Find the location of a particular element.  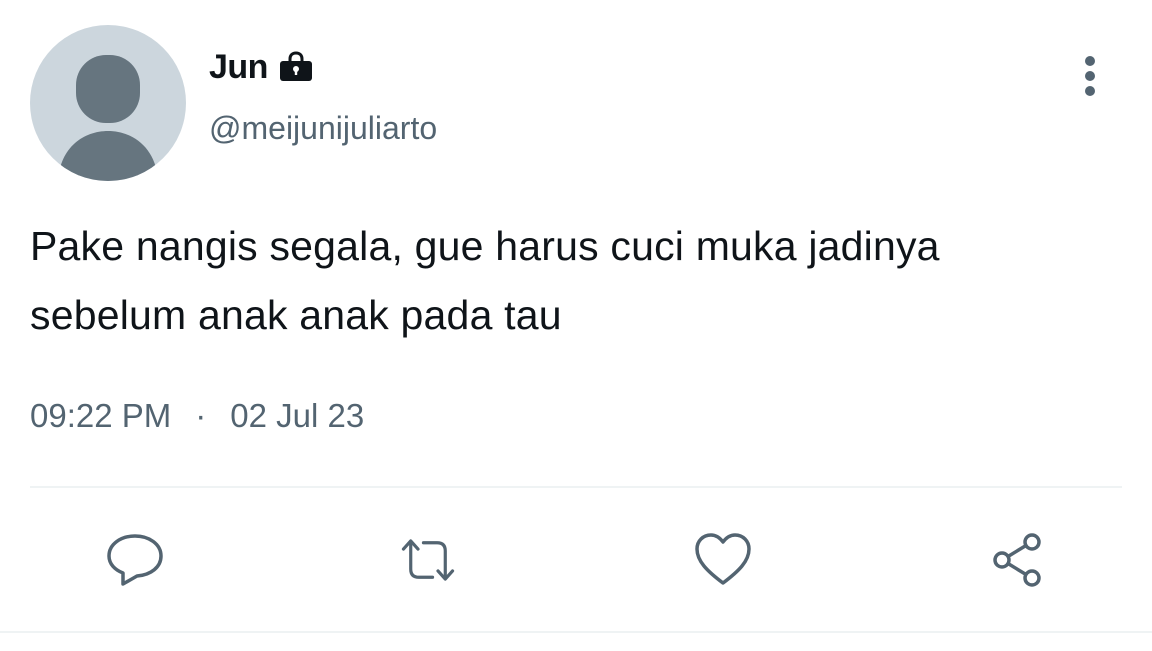

lock-icon is located at coordinates (296, 67).